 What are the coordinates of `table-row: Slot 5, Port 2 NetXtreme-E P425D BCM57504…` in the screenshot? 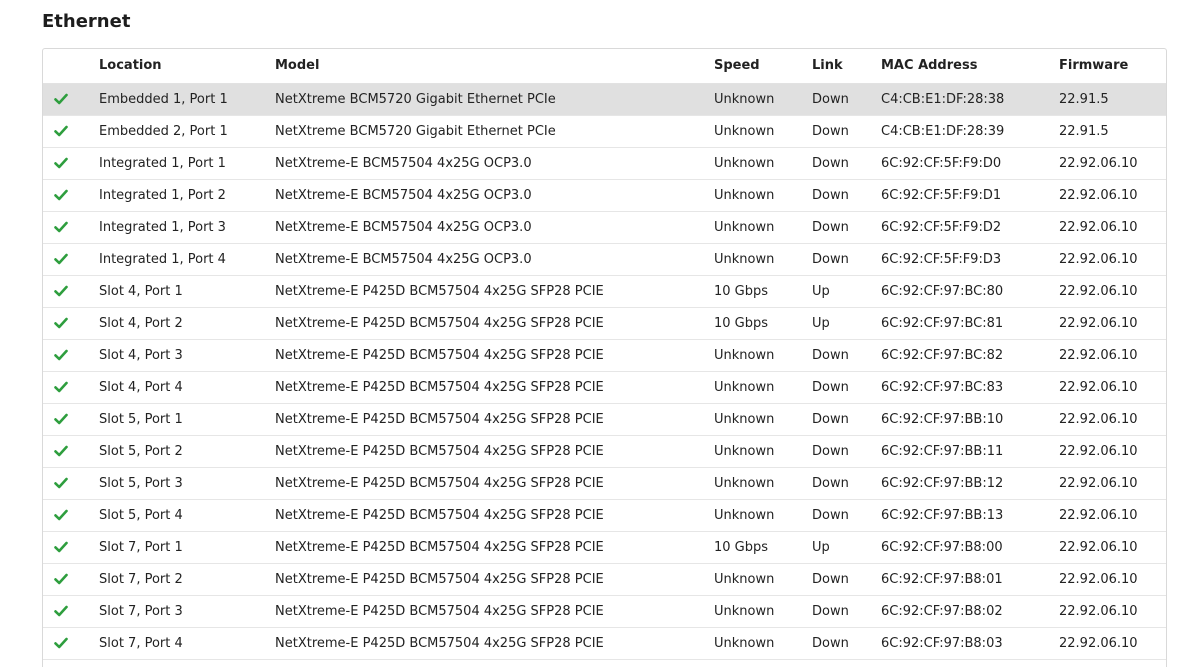 It's located at (604, 451).